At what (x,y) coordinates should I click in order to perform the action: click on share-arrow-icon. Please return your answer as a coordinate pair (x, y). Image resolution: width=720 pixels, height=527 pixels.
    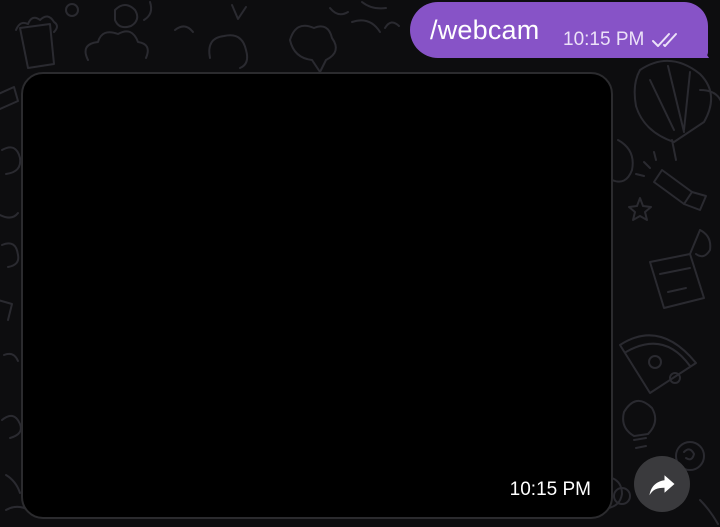
    Looking at the image, I should click on (662, 485).